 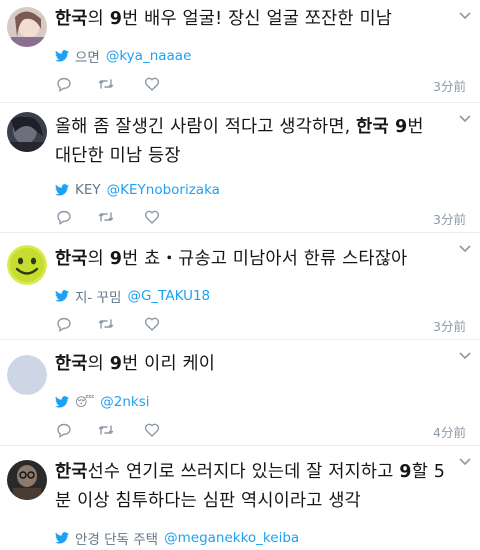 I want to click on tweet-source: 😴 @2nksi, so click(x=102, y=402).